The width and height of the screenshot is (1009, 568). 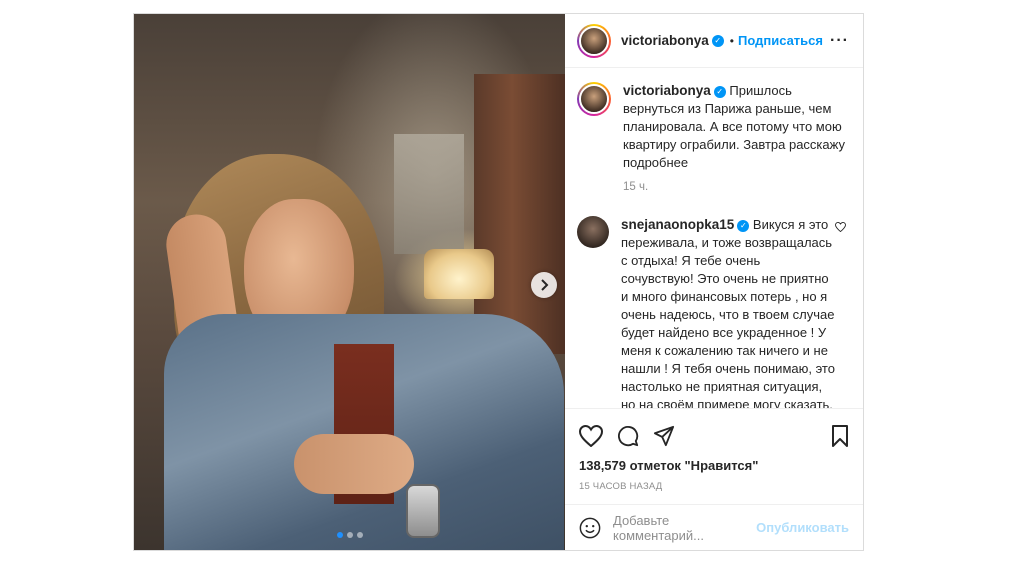 I want to click on carousel-dots, so click(x=349, y=535).